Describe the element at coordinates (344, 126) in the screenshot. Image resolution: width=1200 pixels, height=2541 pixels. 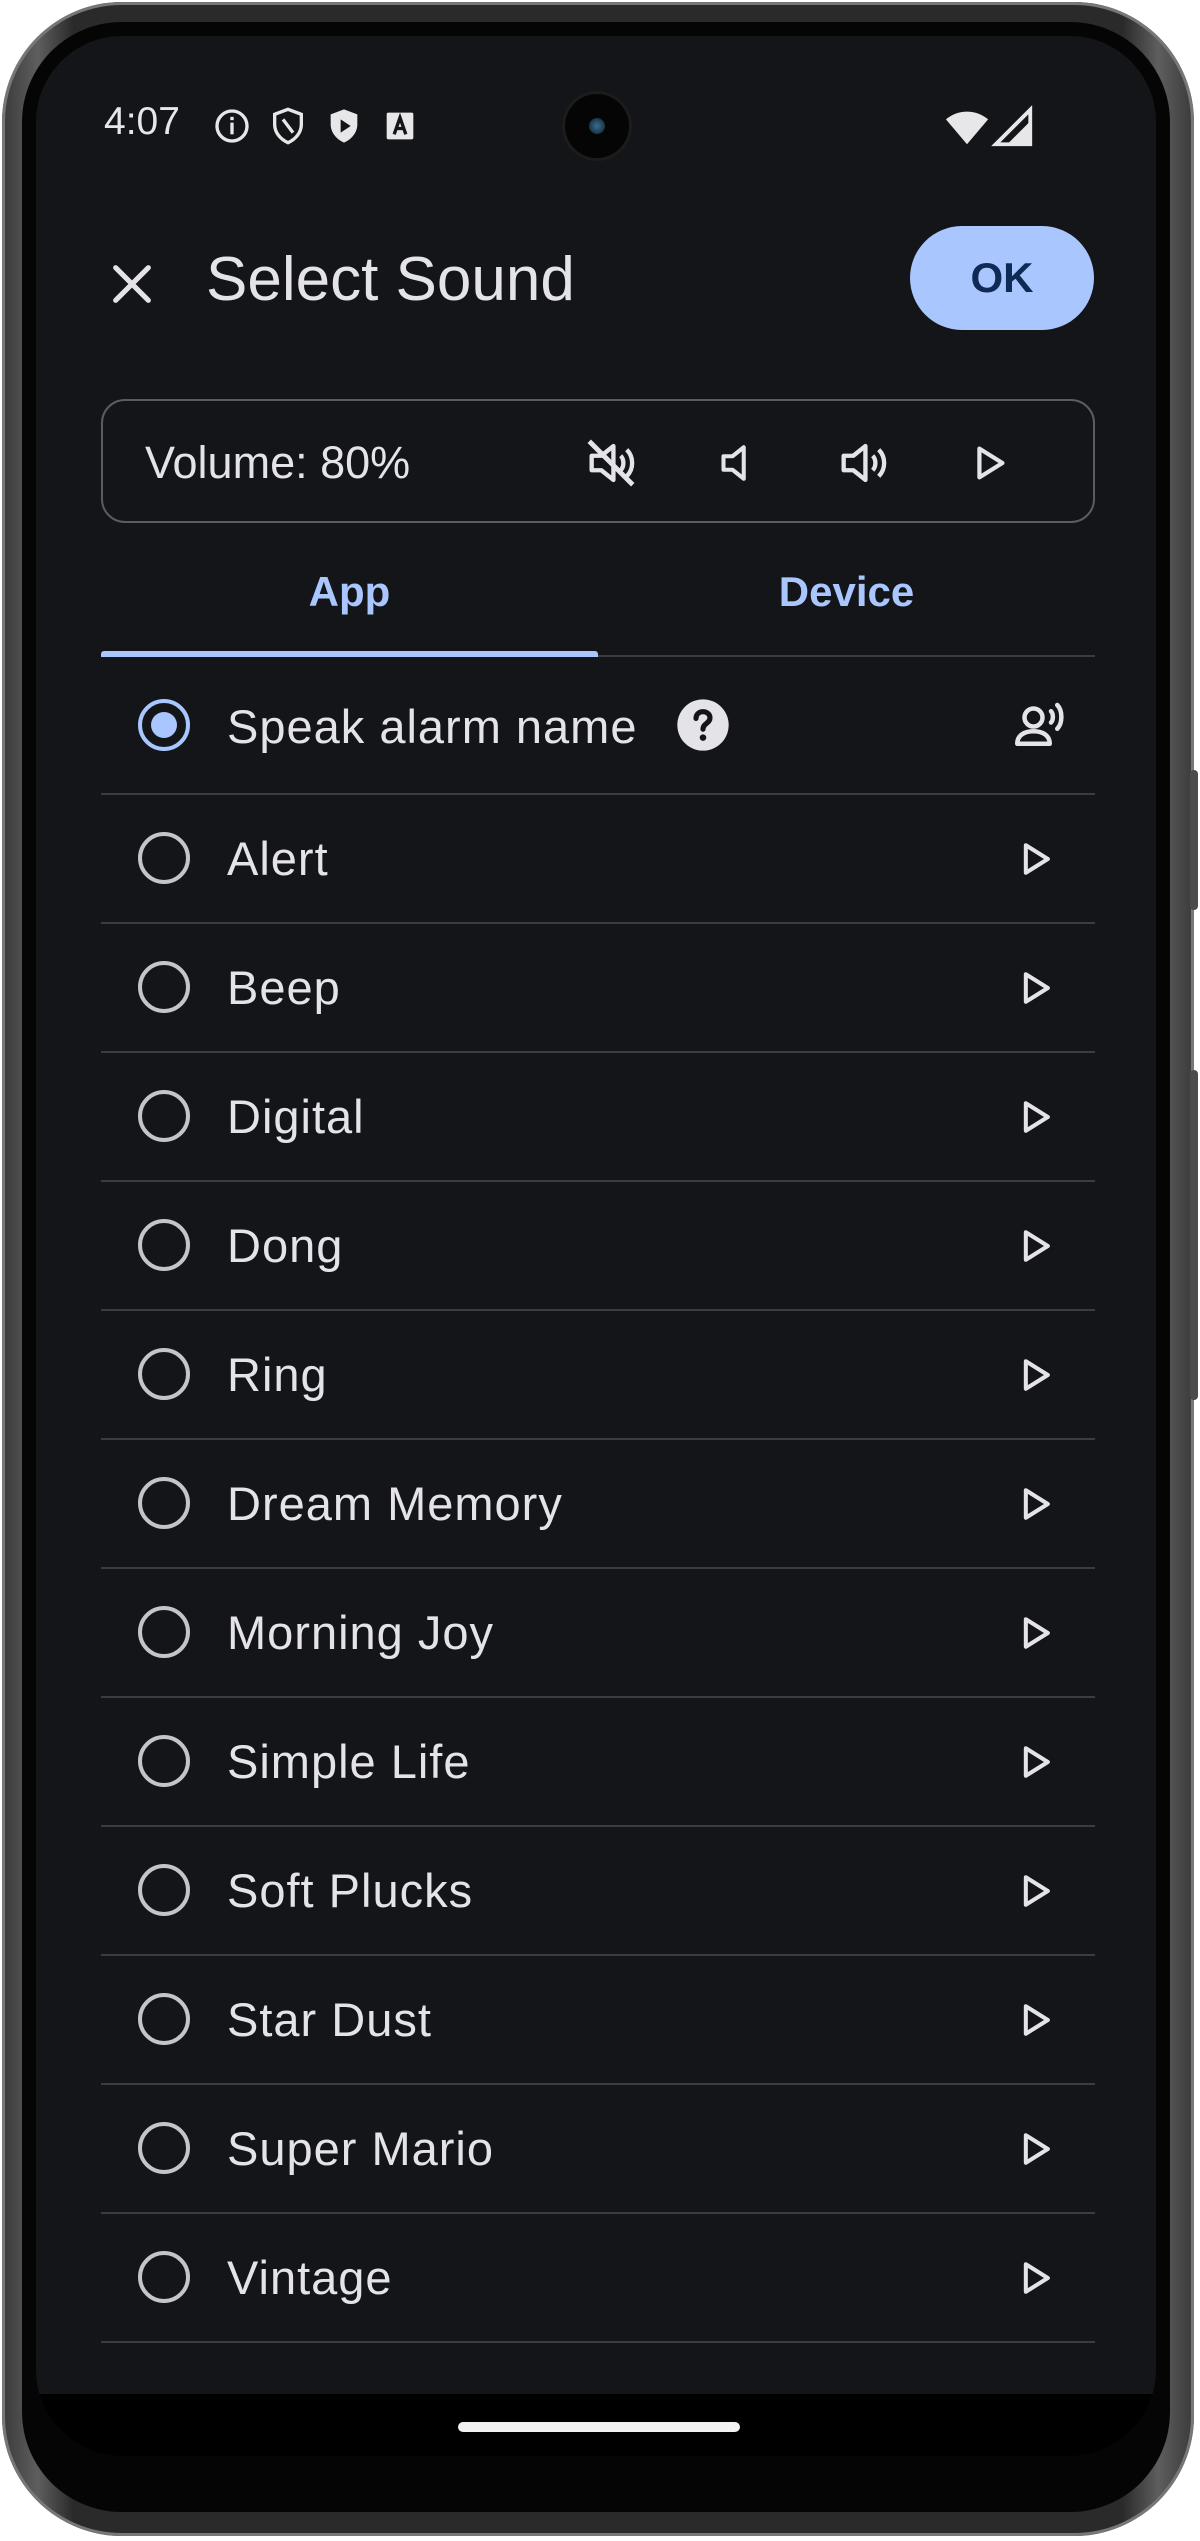
I see `play-shield-icon` at that location.